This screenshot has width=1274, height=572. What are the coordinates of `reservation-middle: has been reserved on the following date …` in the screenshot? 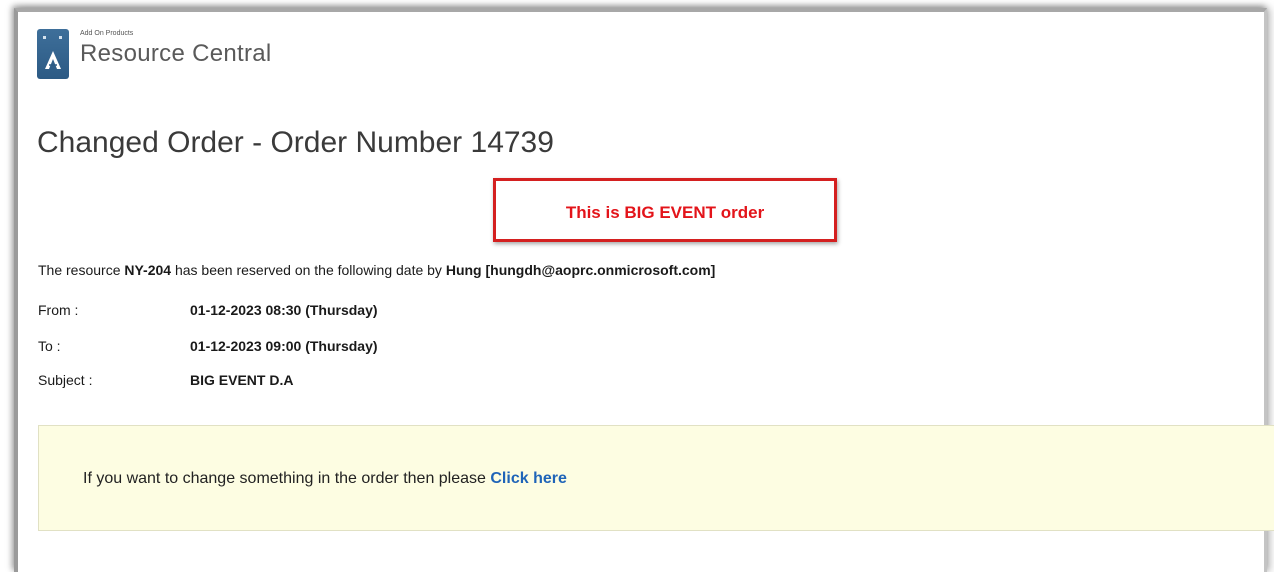 It's located at (308, 270).